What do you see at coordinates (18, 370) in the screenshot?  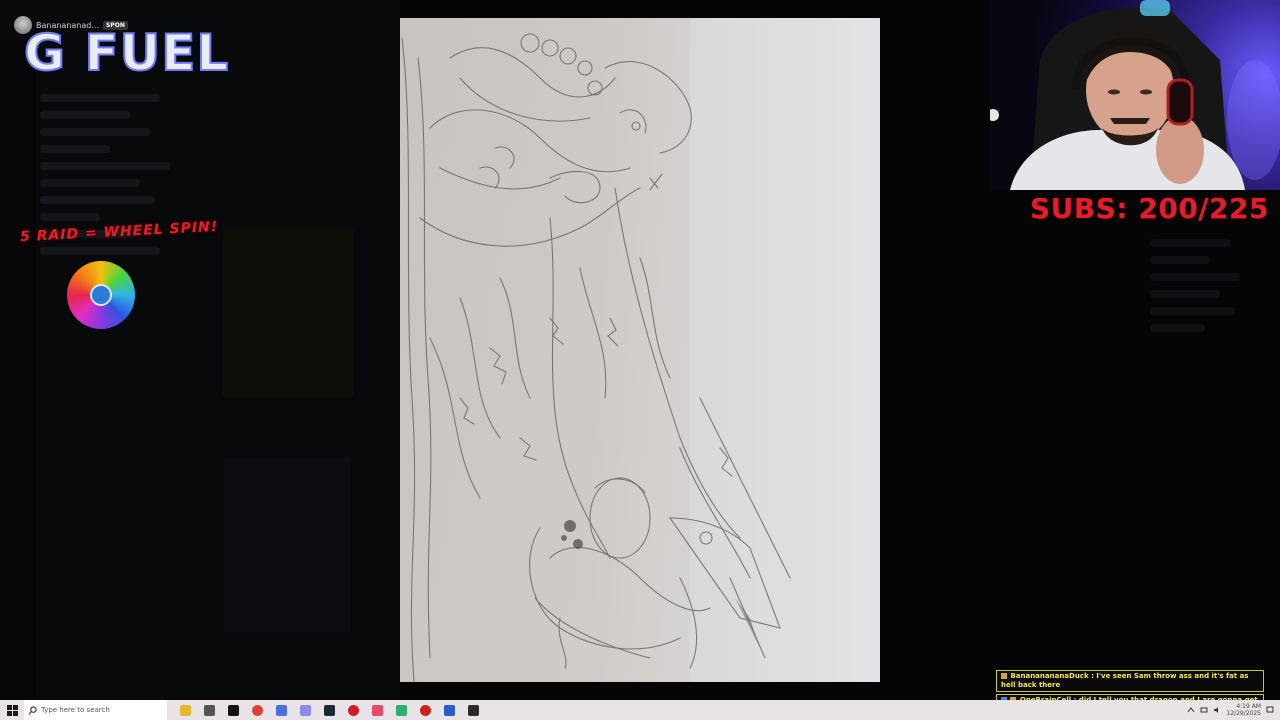 I see `background-server-rail` at bounding box center [18, 370].